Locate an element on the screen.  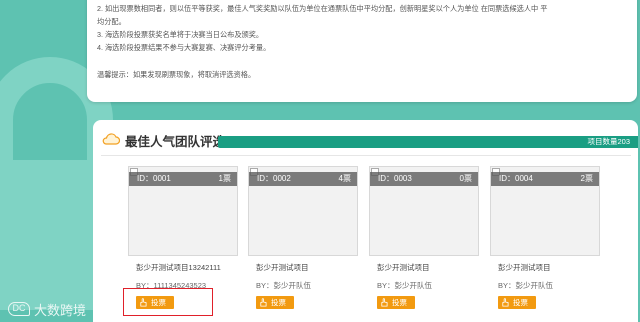
brand-logo: DC 大数跨境 is located at coordinates (47, 309).